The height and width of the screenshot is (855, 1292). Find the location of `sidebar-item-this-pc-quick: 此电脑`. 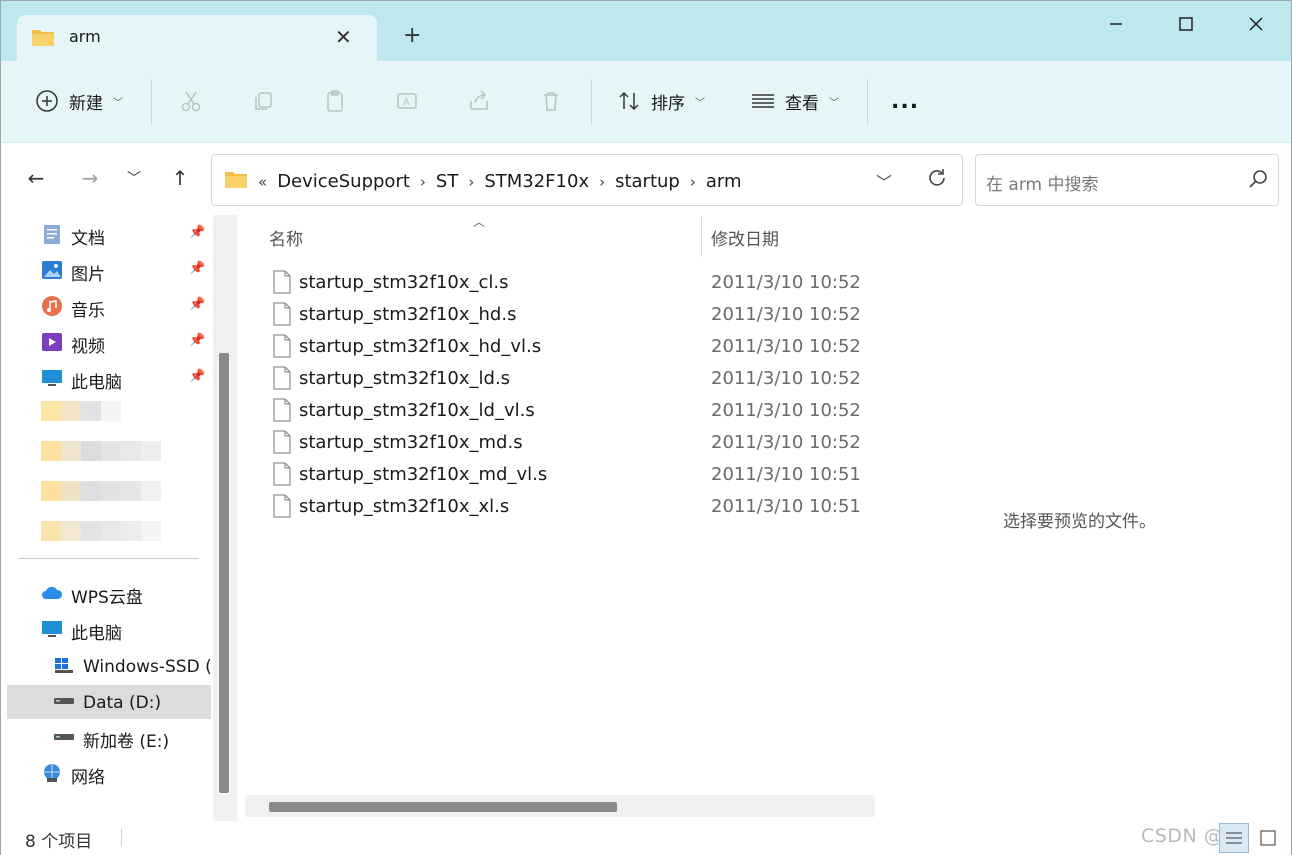

sidebar-item-this-pc-quick: 此电脑 is located at coordinates (81, 380).